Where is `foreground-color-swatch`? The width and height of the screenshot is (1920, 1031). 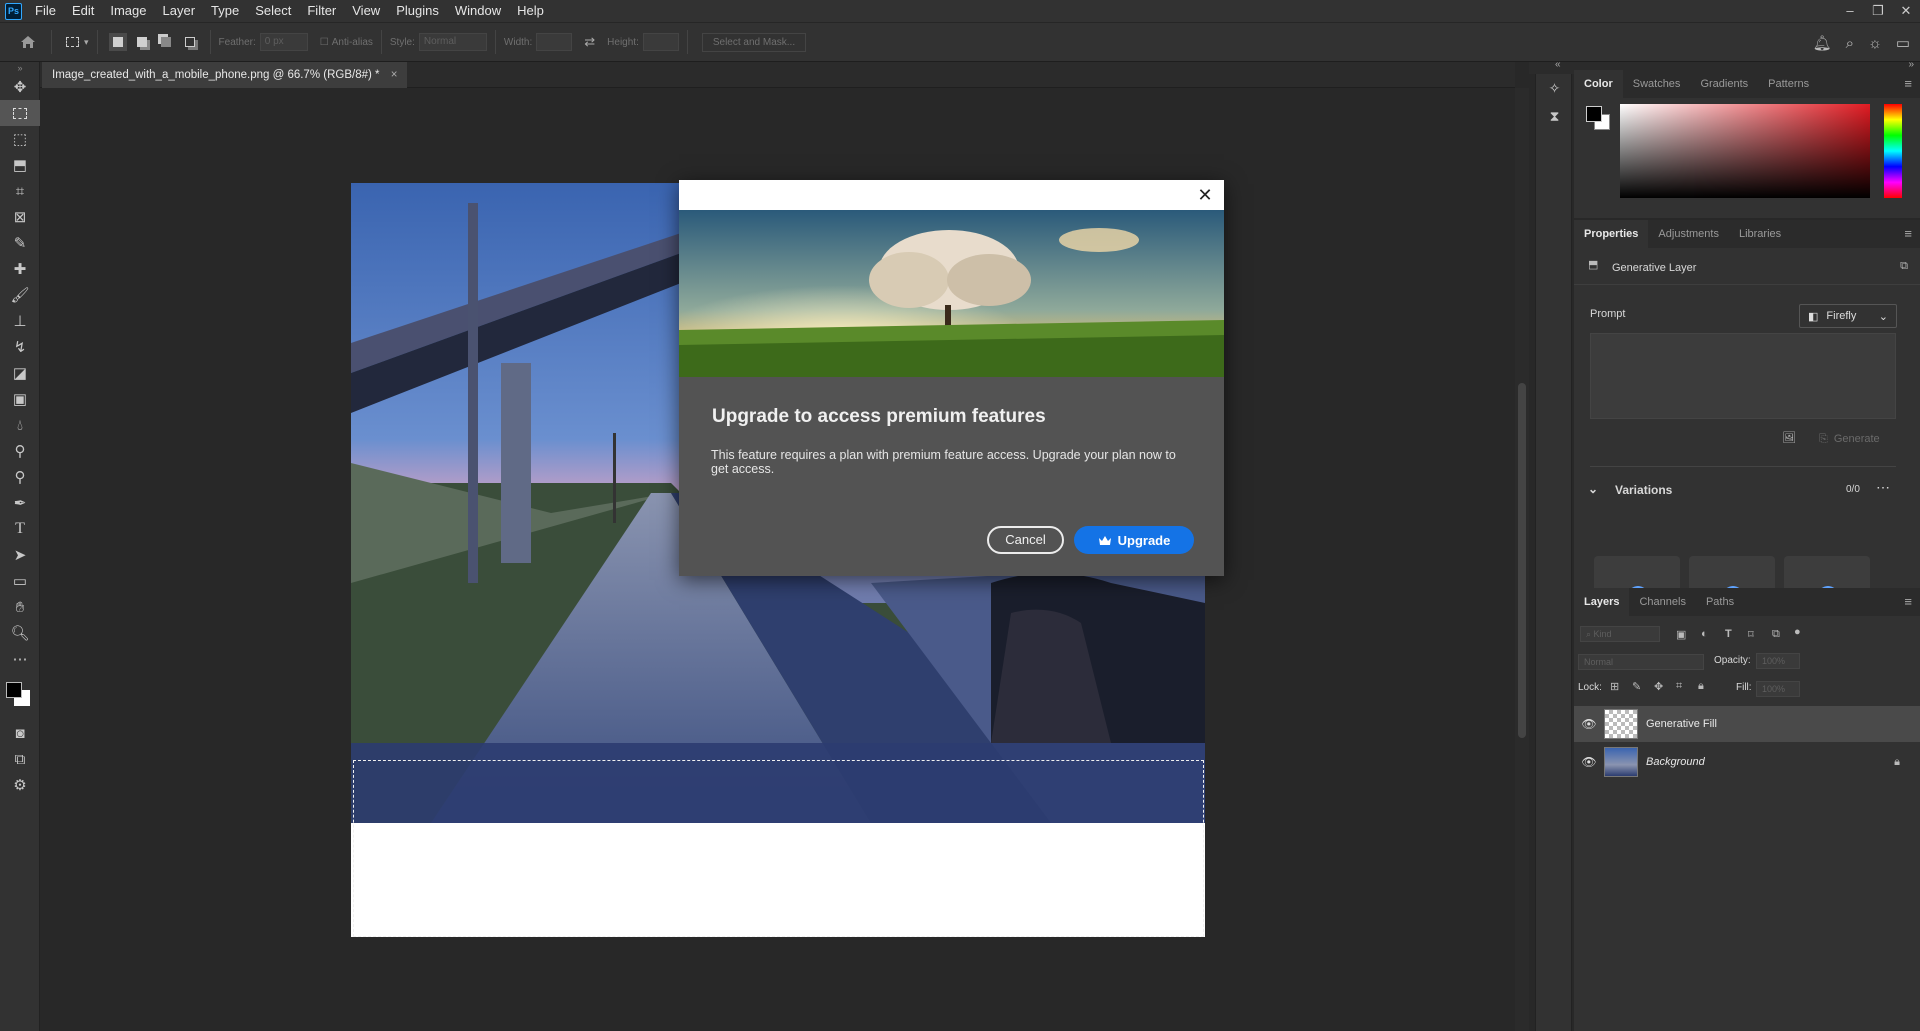 foreground-color-swatch is located at coordinates (14, 690).